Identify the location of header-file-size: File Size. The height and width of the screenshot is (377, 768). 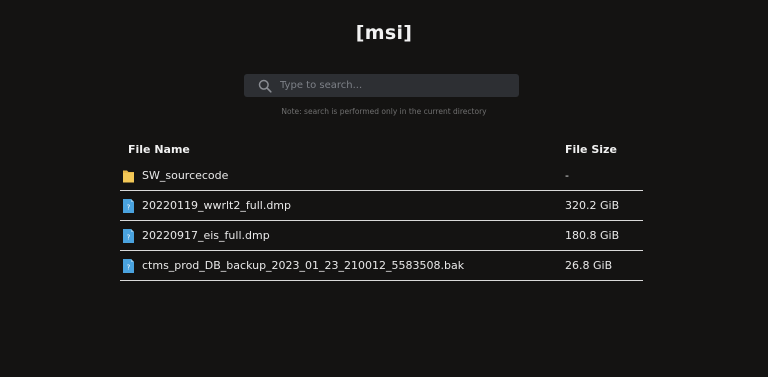
(604, 149).